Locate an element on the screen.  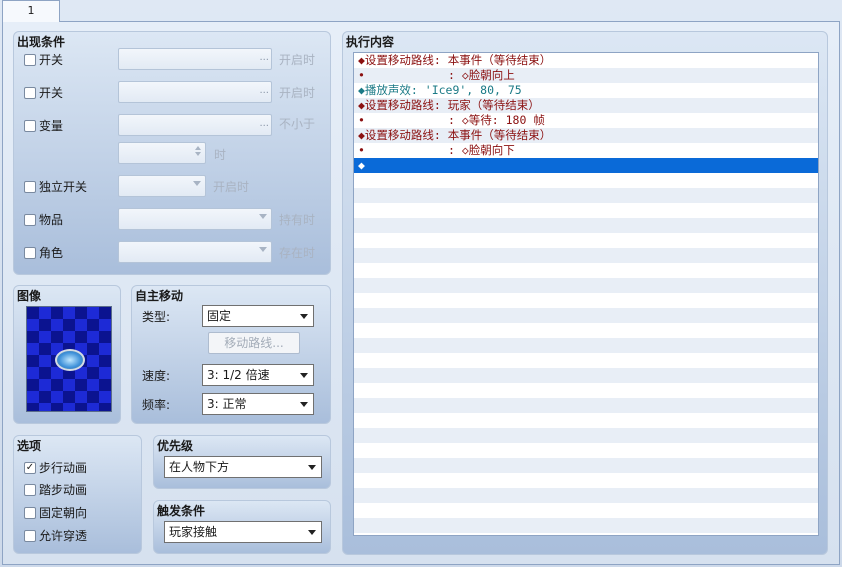
self-switch-box is located at coordinates (30, 186).